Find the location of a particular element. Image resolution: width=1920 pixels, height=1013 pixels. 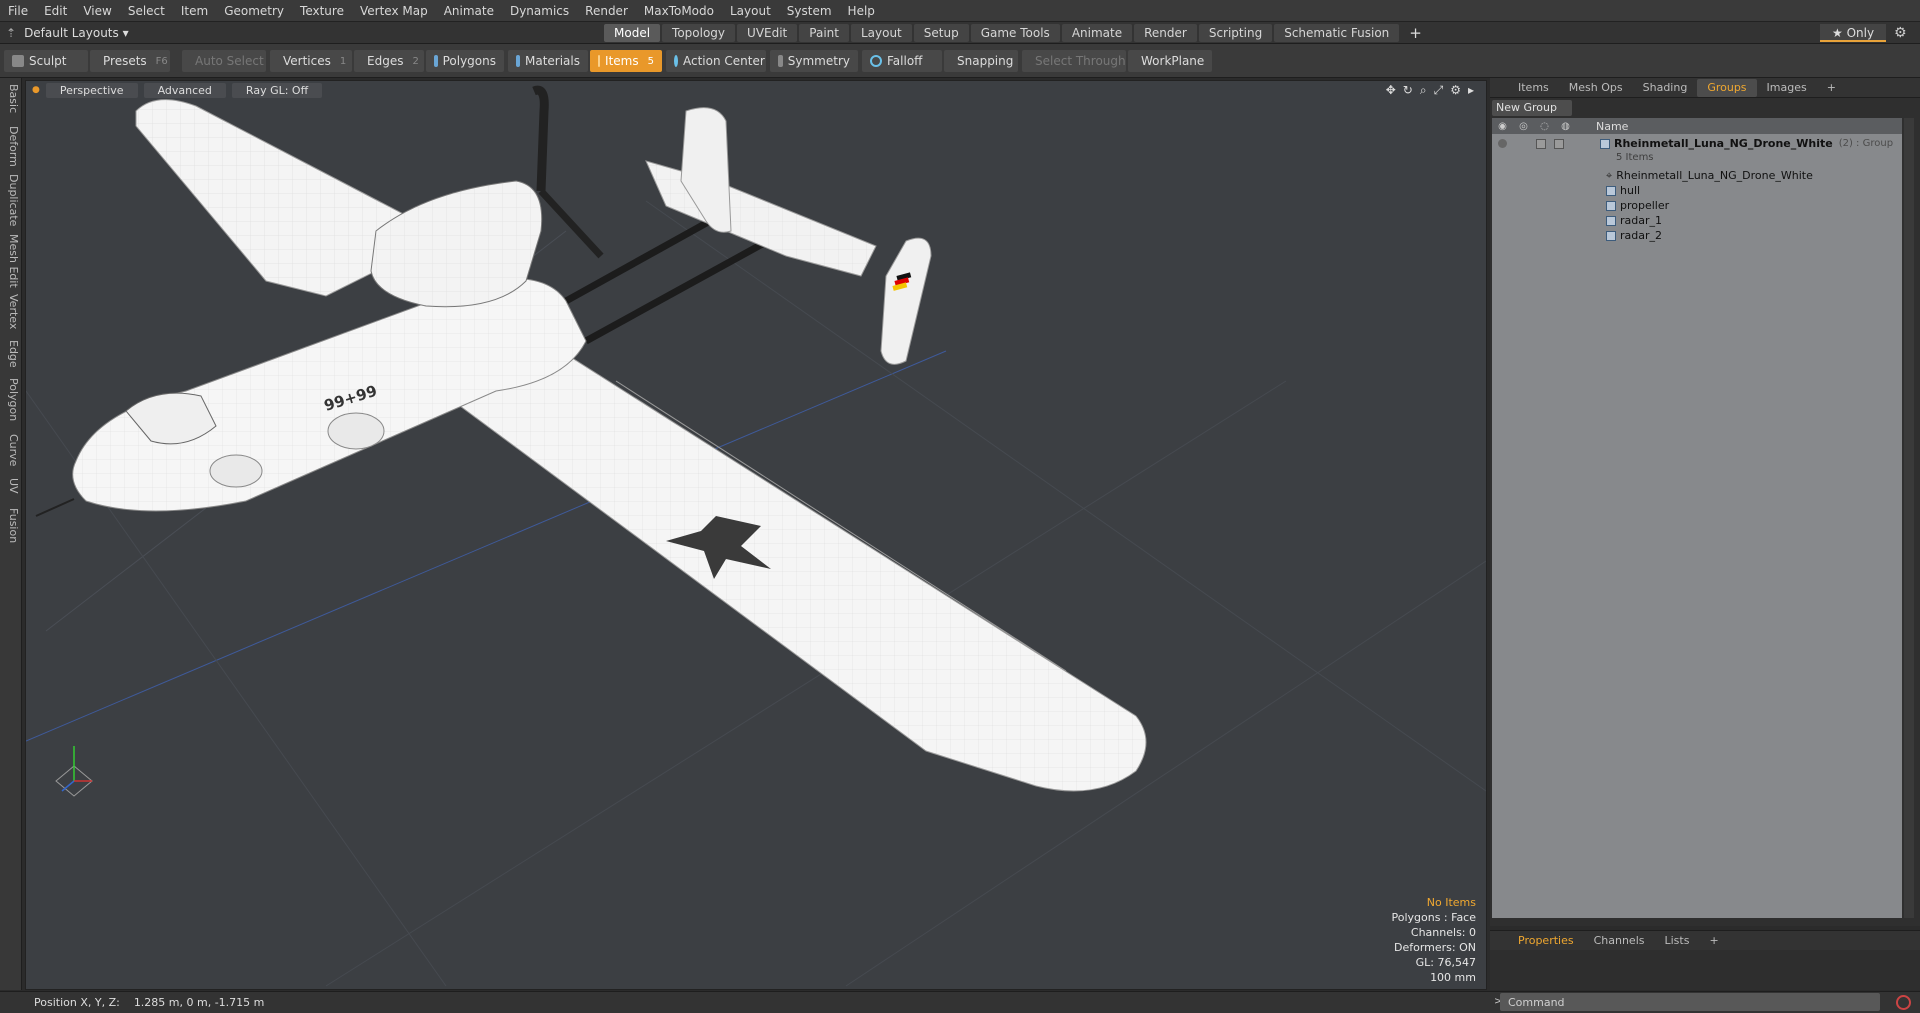

sculpt-button: Sculpt is located at coordinates (46, 61).